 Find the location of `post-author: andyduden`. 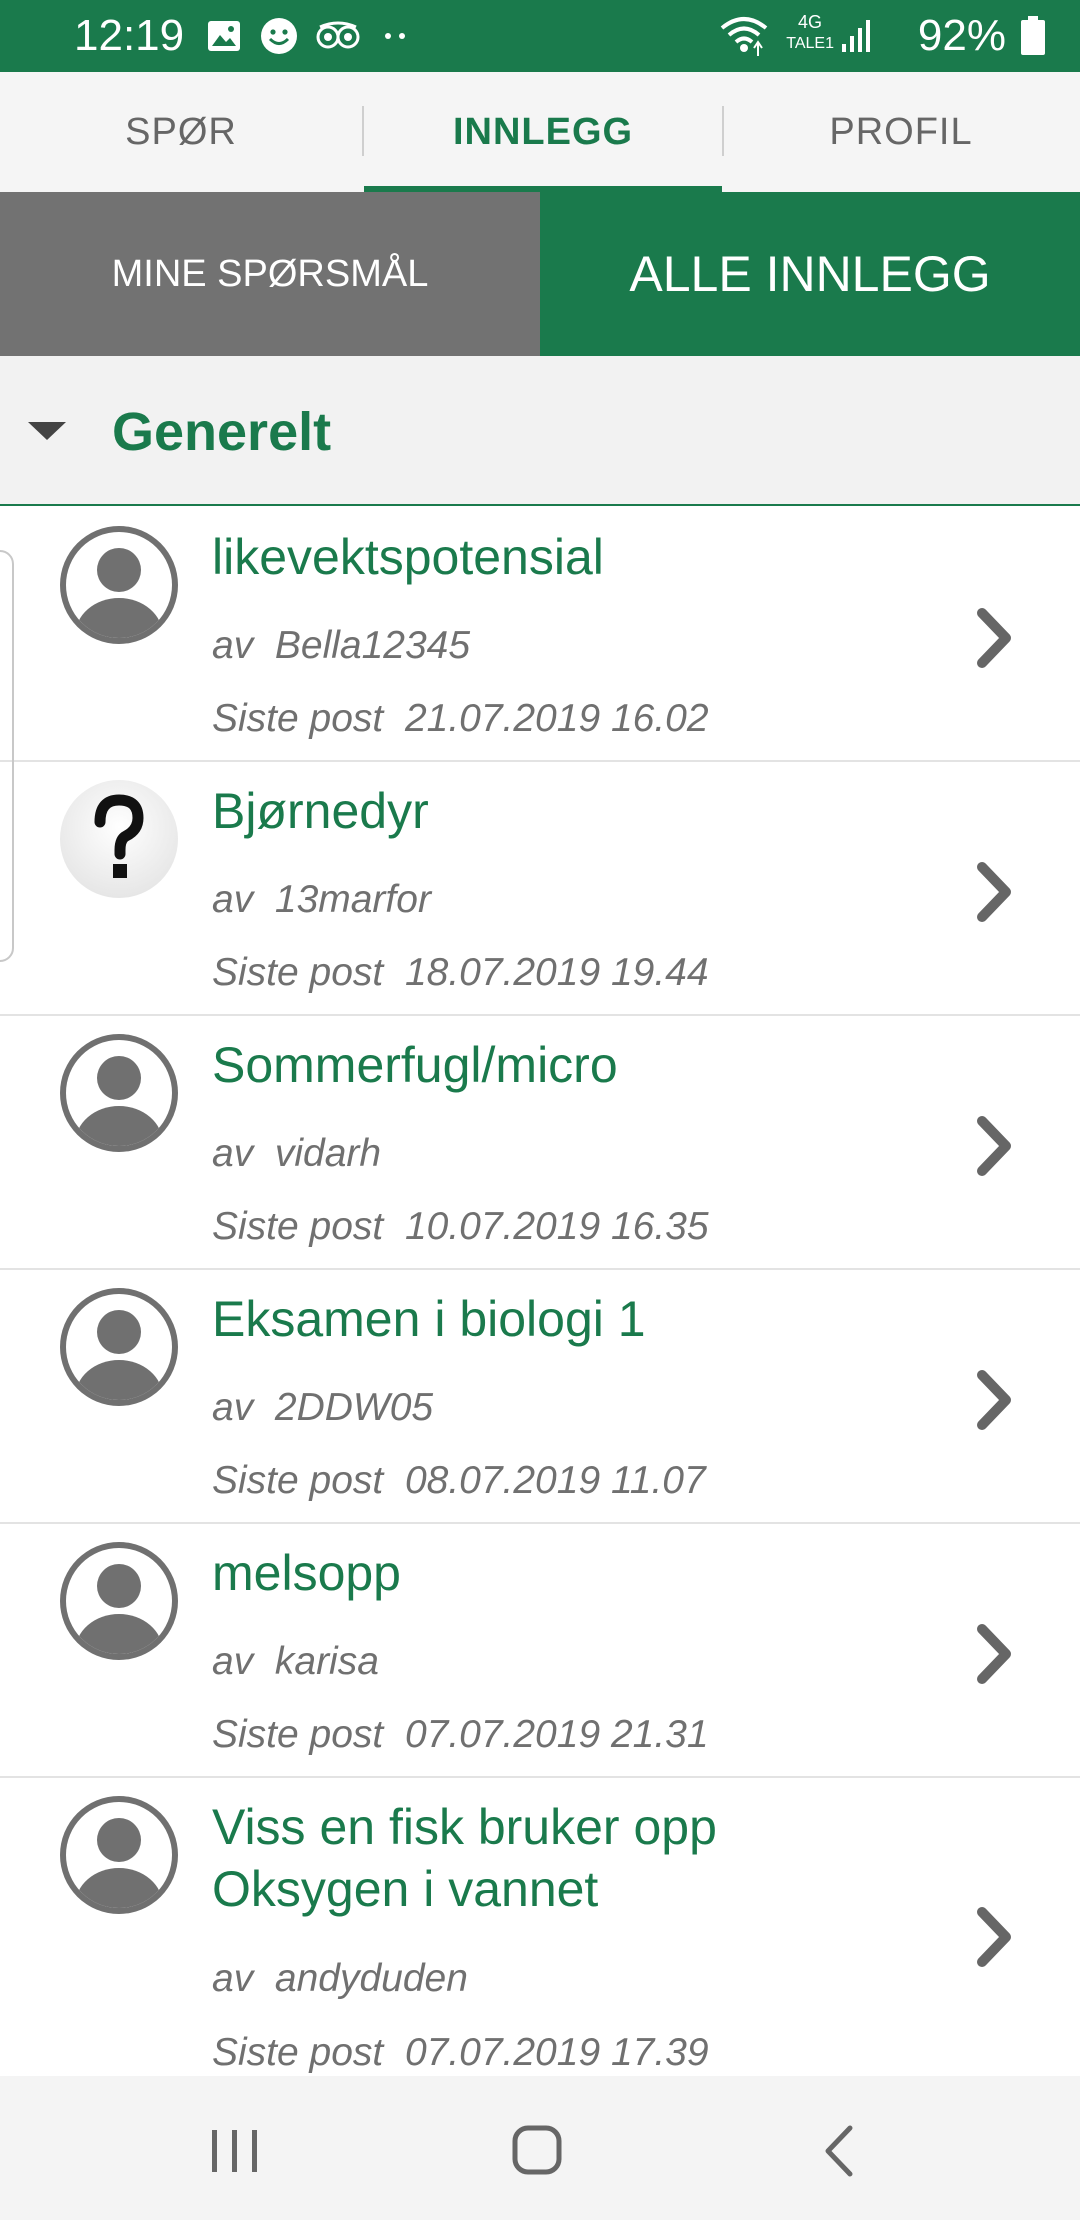

post-author: andyduden is located at coordinates (371, 1978).